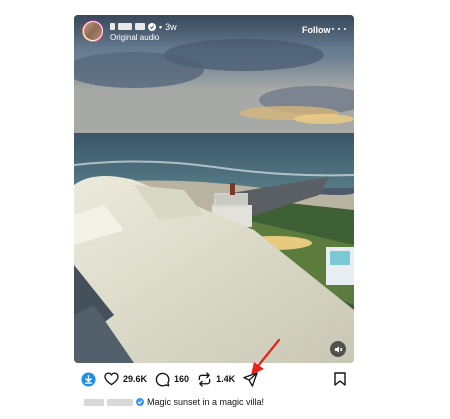  I want to click on post-age: 3w, so click(171, 27).